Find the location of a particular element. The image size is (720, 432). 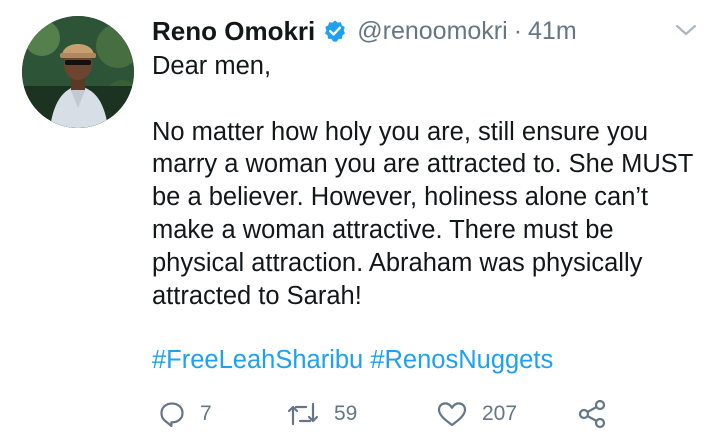

avatar is located at coordinates (78, 72).